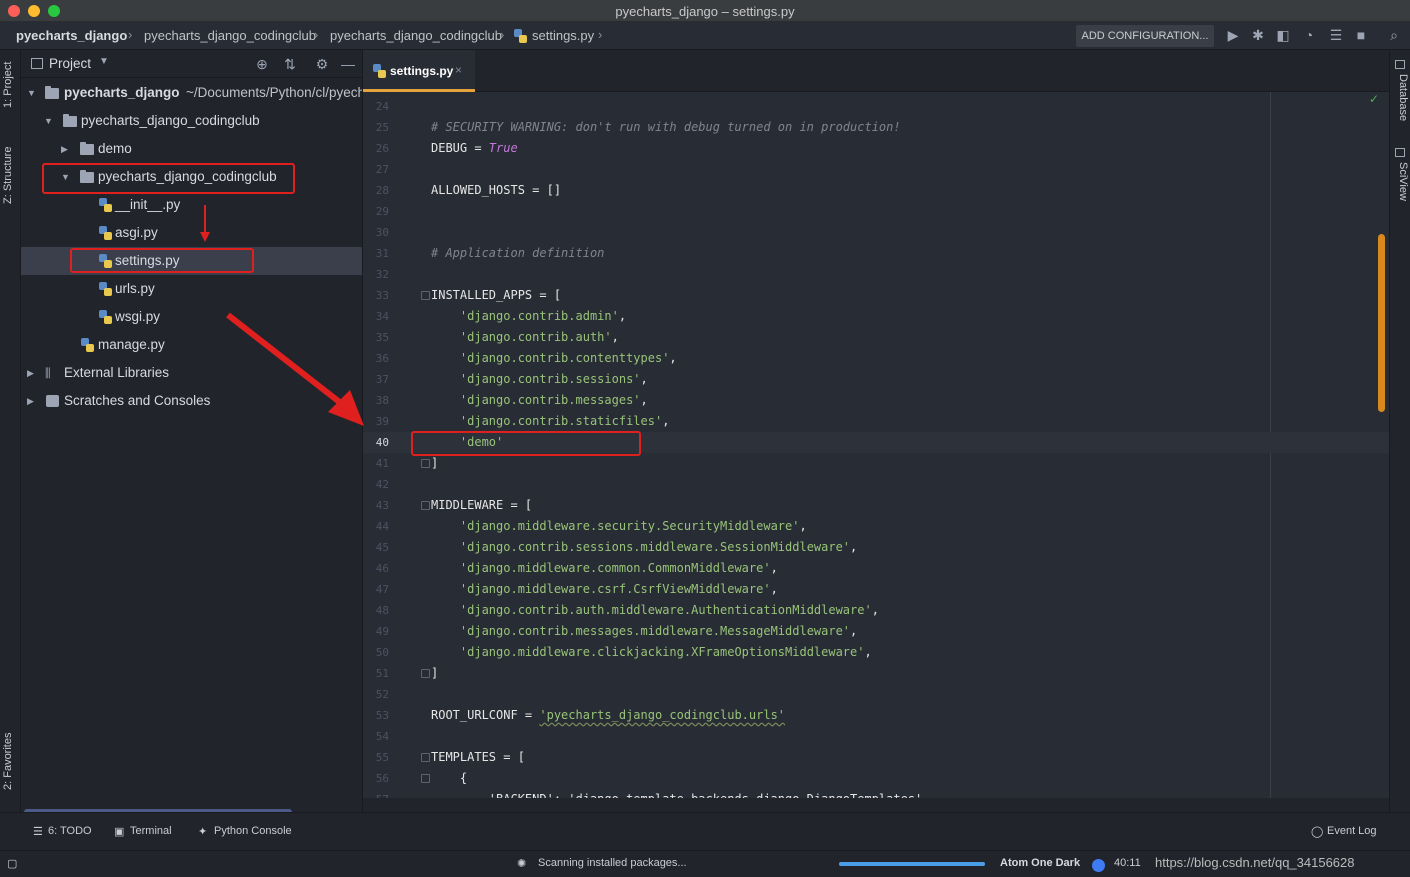  What do you see at coordinates (191, 289) in the screenshot?
I see `tree-item-urls: urls.py` at bounding box center [191, 289].